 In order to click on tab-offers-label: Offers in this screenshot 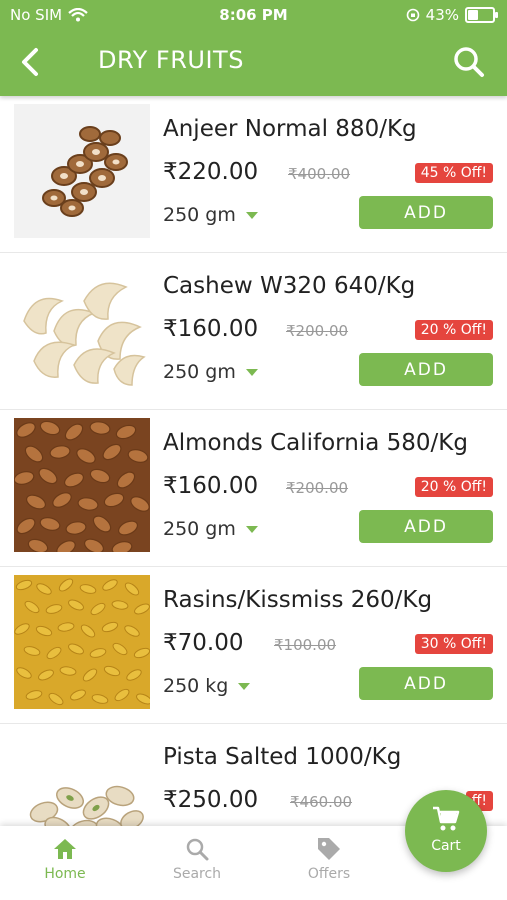, I will do `click(329, 874)`.